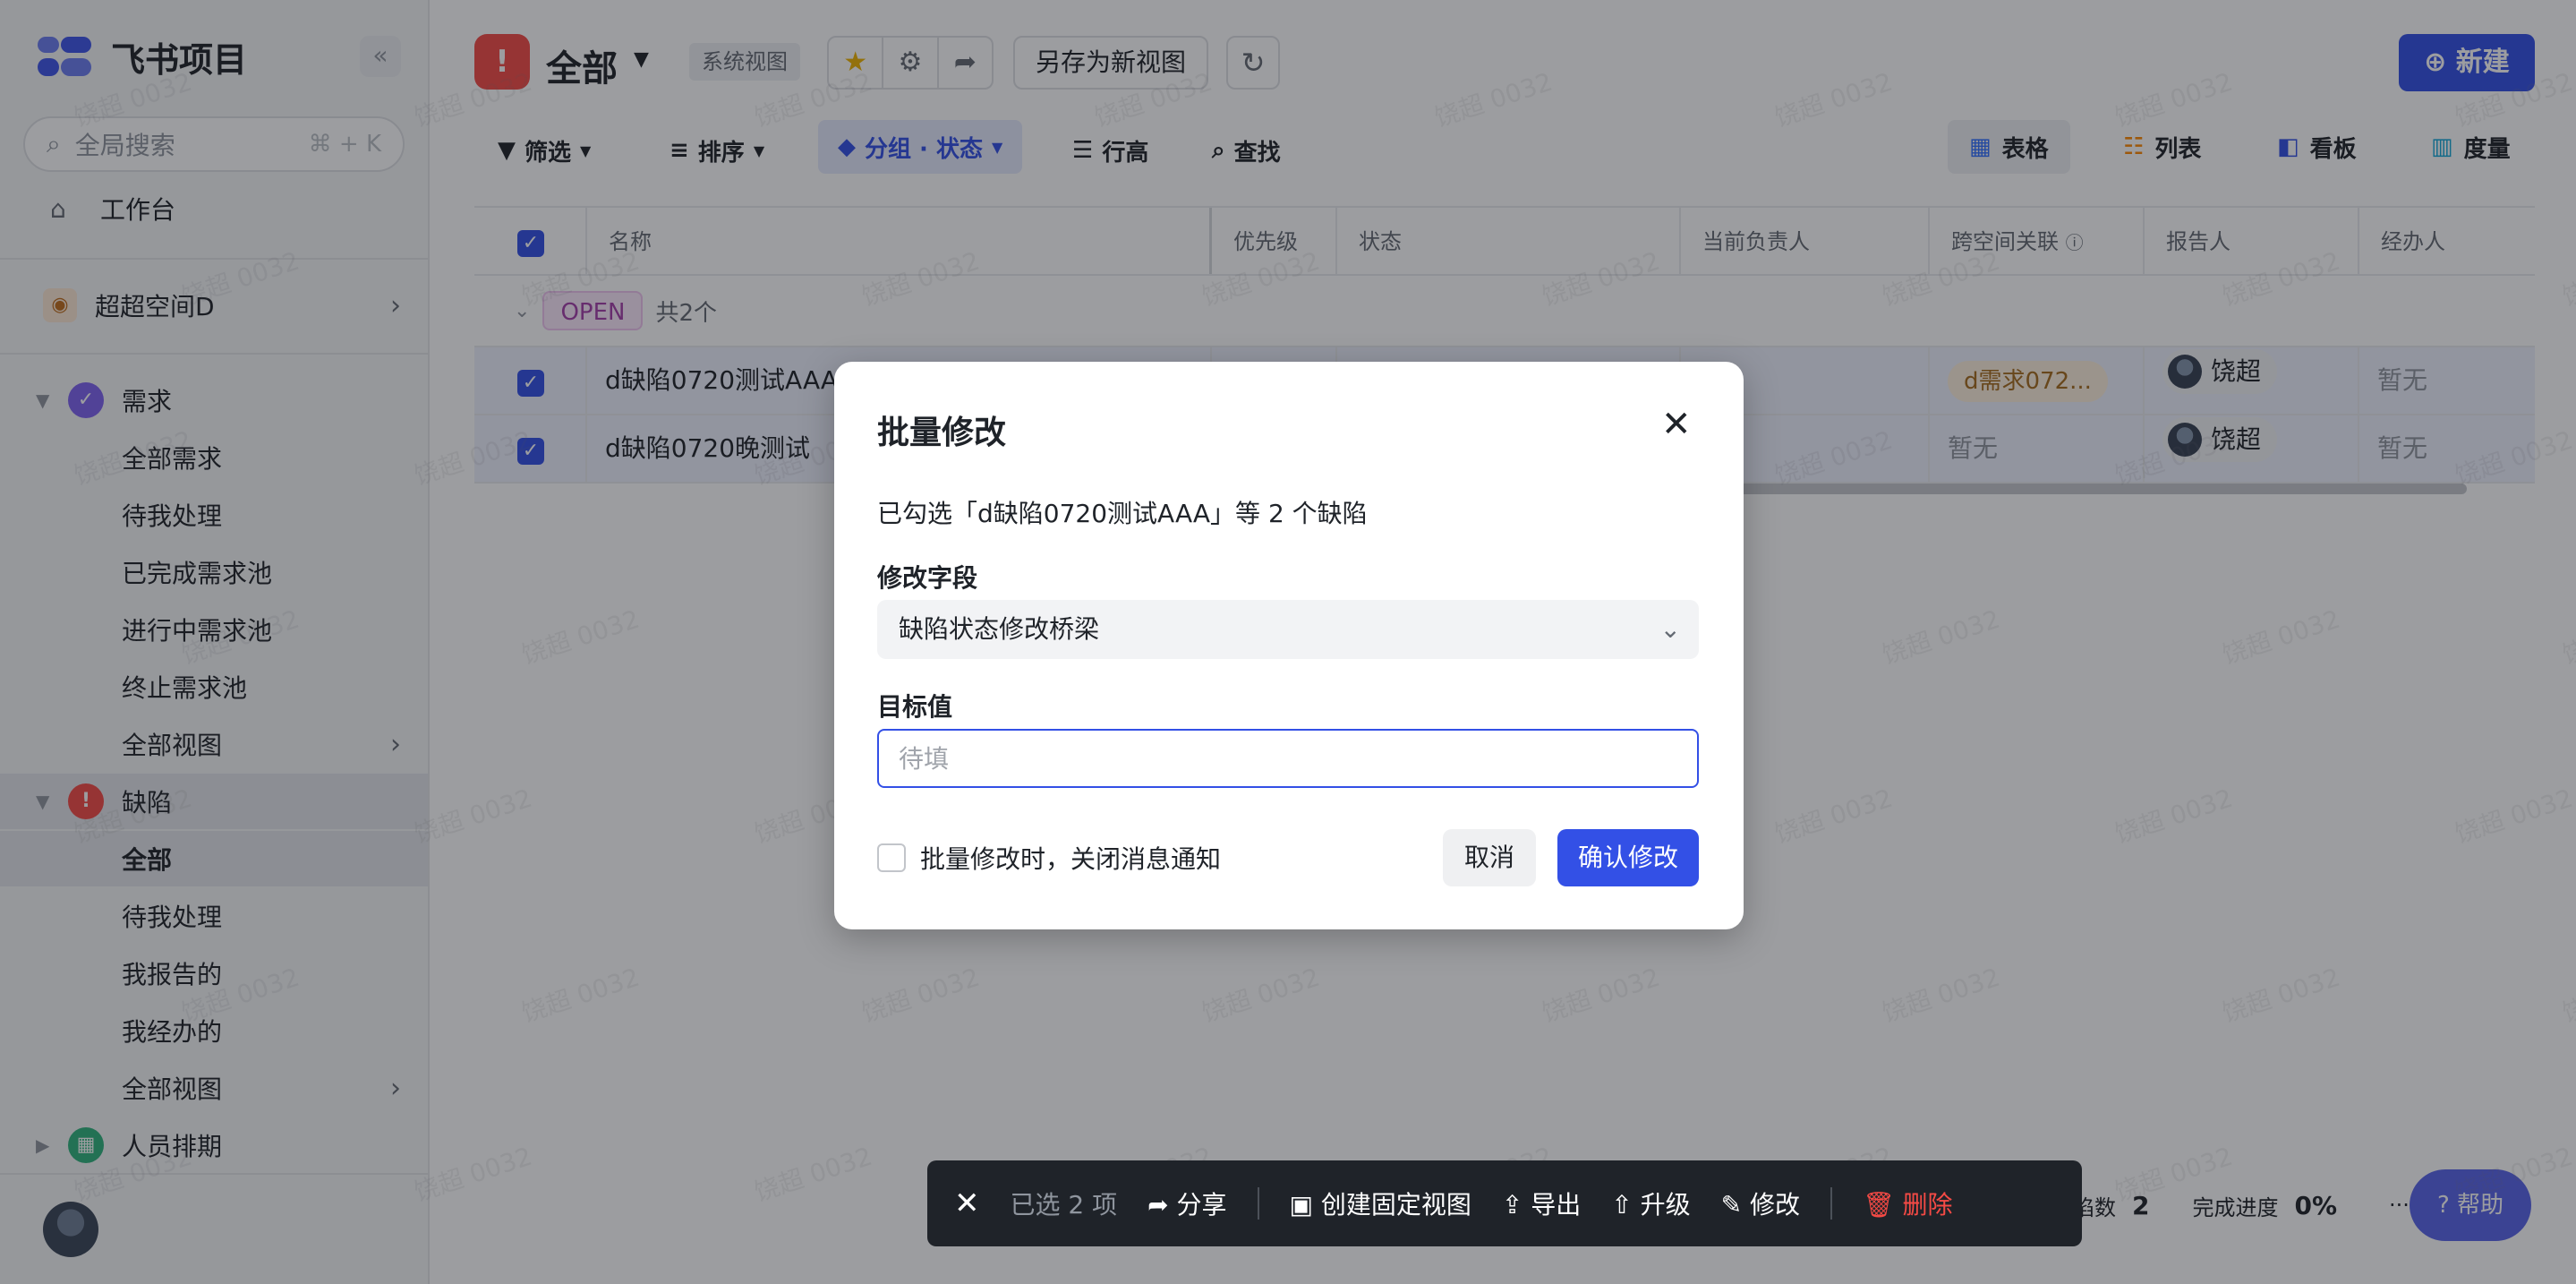  What do you see at coordinates (1665, 1205) in the screenshot?
I see `upgrade-label: 升级` at bounding box center [1665, 1205].